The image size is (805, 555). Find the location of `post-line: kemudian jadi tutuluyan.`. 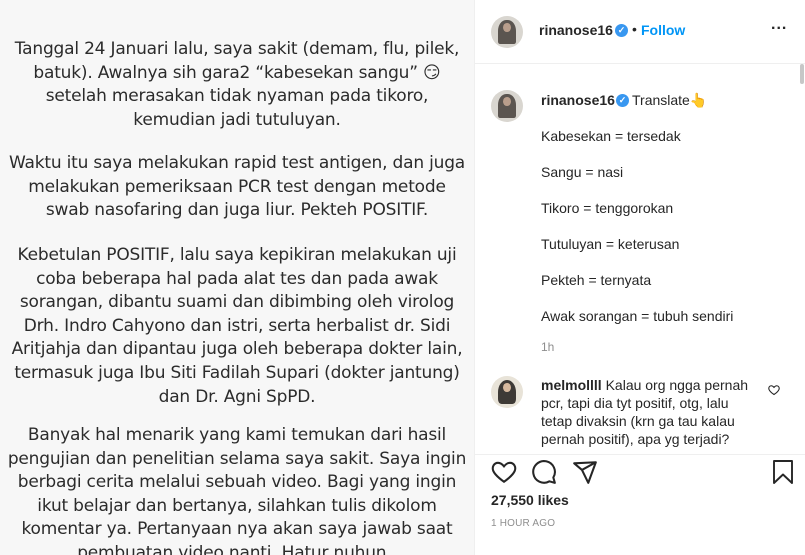

post-line: kemudian jadi tutuluyan. is located at coordinates (237, 119).